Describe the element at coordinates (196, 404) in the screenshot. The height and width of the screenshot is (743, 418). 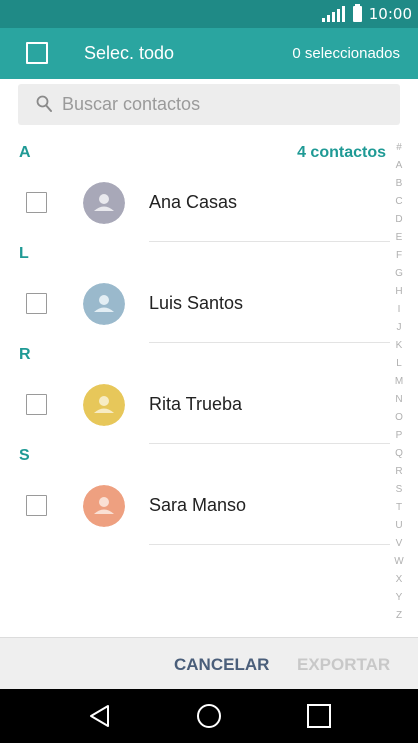
I see `contact-name: Rita Trueba` at that location.